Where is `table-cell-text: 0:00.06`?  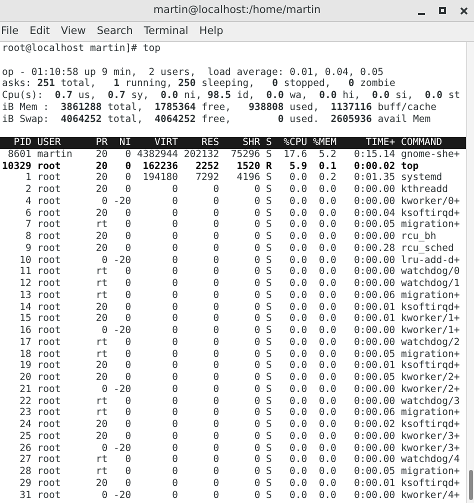 table-cell-text: 0:00.06 is located at coordinates (374, 413).